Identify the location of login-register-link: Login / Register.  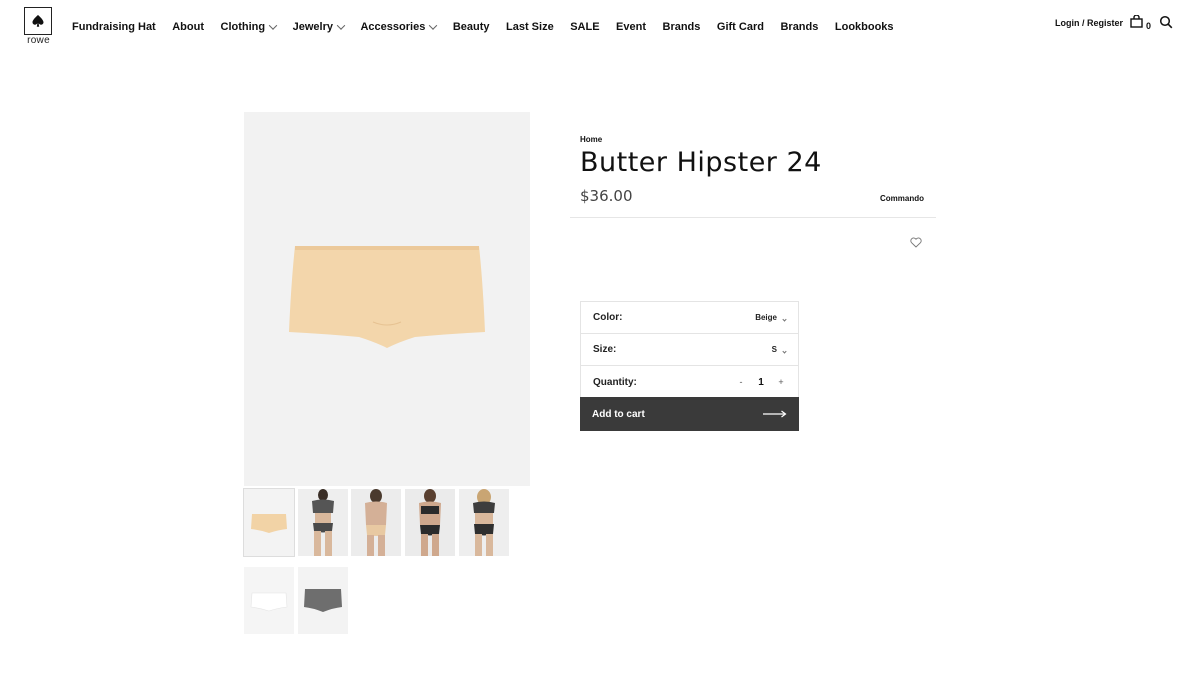
(1089, 23).